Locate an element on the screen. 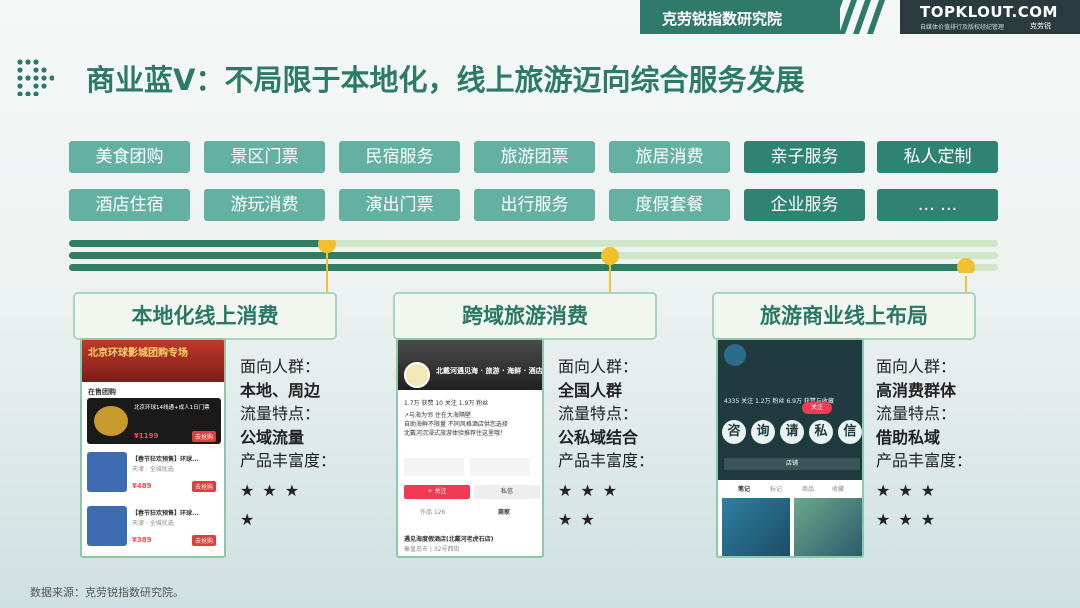 The width and height of the screenshot is (1080, 608). stage-1-info: 面向人群： 本地、周边 流量特点： 公域流量 产品丰富度： ★★★ ★ is located at coordinates (288, 443).